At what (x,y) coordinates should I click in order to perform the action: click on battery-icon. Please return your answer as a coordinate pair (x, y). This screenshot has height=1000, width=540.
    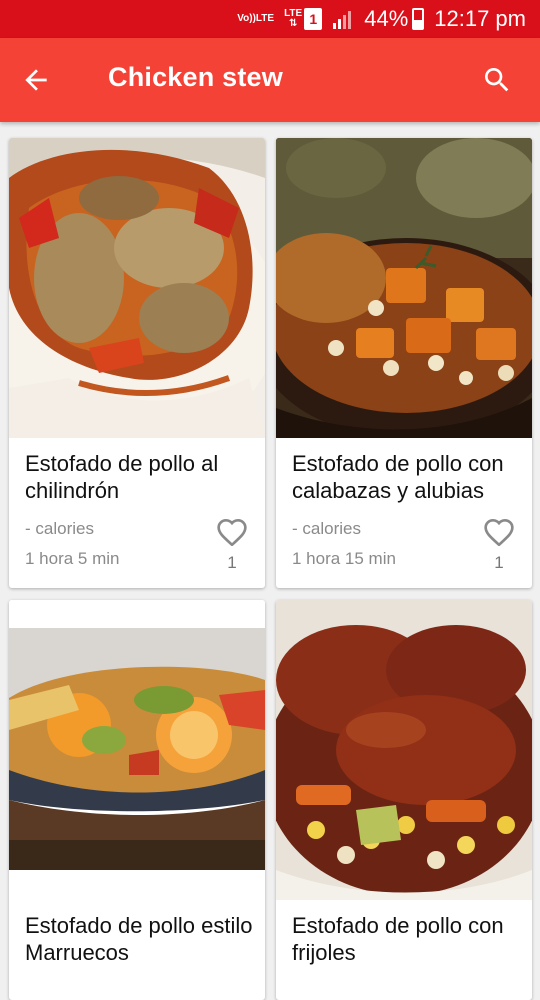
    Looking at the image, I should click on (418, 19).